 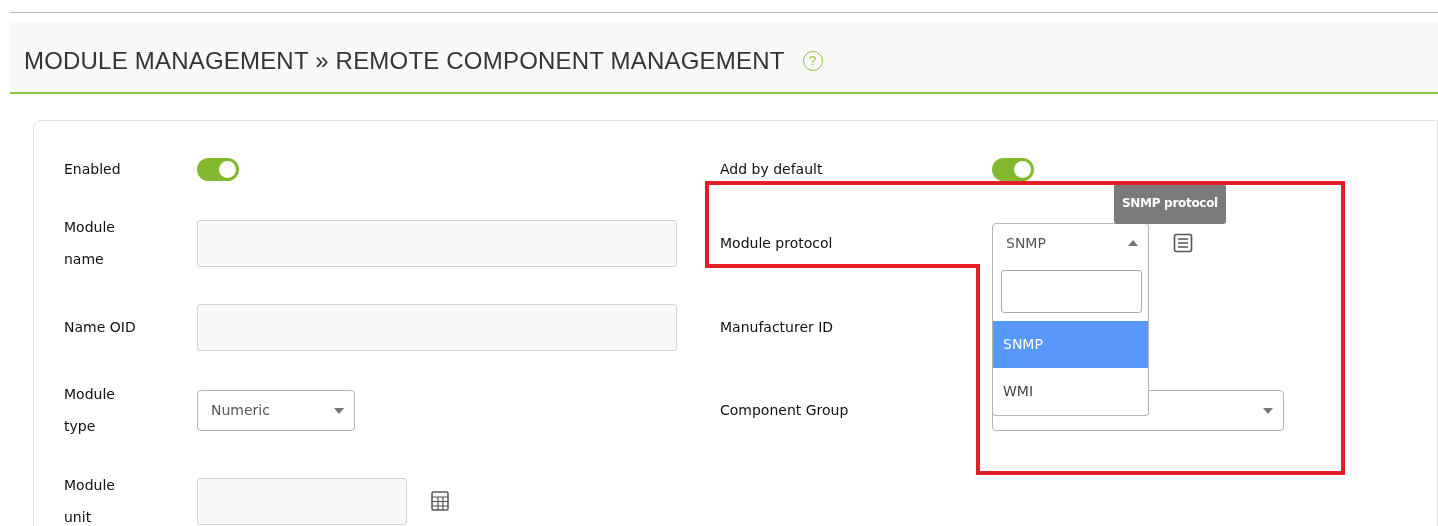 What do you see at coordinates (1170, 203) in the screenshot?
I see `tooltip: SNMP protocol` at bounding box center [1170, 203].